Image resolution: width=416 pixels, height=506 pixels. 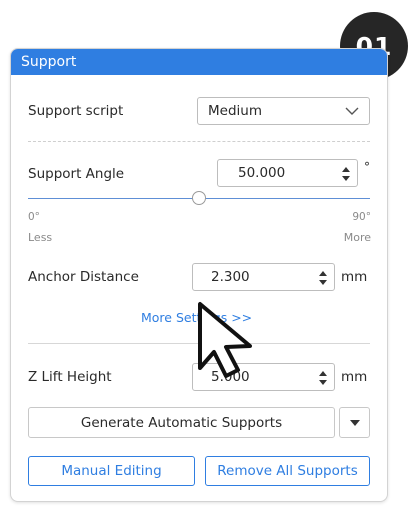 I want to click on anchor-distance-input: 2.300, so click(x=263, y=277).